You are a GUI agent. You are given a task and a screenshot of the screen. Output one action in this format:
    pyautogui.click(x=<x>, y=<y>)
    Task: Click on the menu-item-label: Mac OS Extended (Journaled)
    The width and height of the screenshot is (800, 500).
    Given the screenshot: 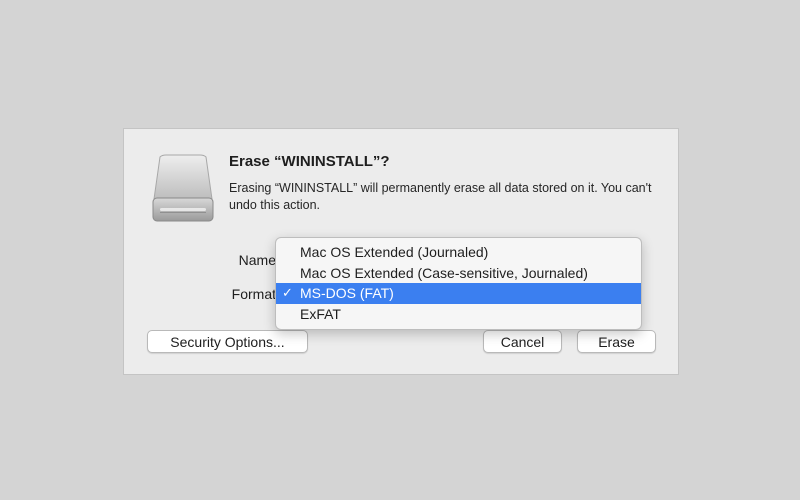 What is the action you would take?
    pyautogui.click(x=394, y=252)
    